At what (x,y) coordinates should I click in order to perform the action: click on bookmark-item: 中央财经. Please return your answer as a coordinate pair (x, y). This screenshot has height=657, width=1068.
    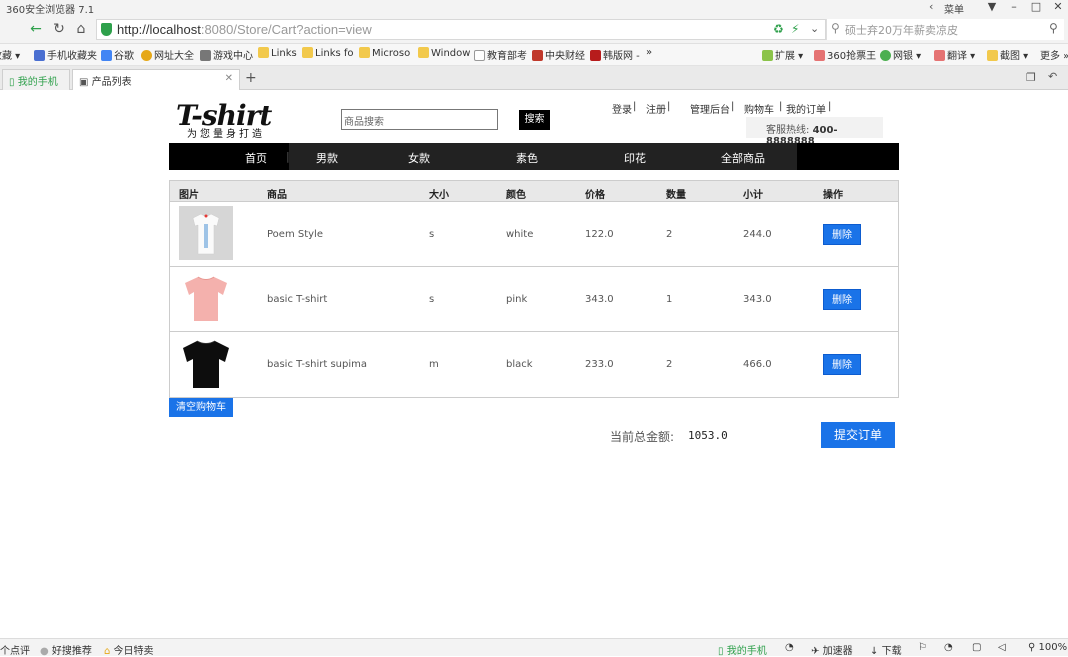
    Looking at the image, I should click on (558, 54).